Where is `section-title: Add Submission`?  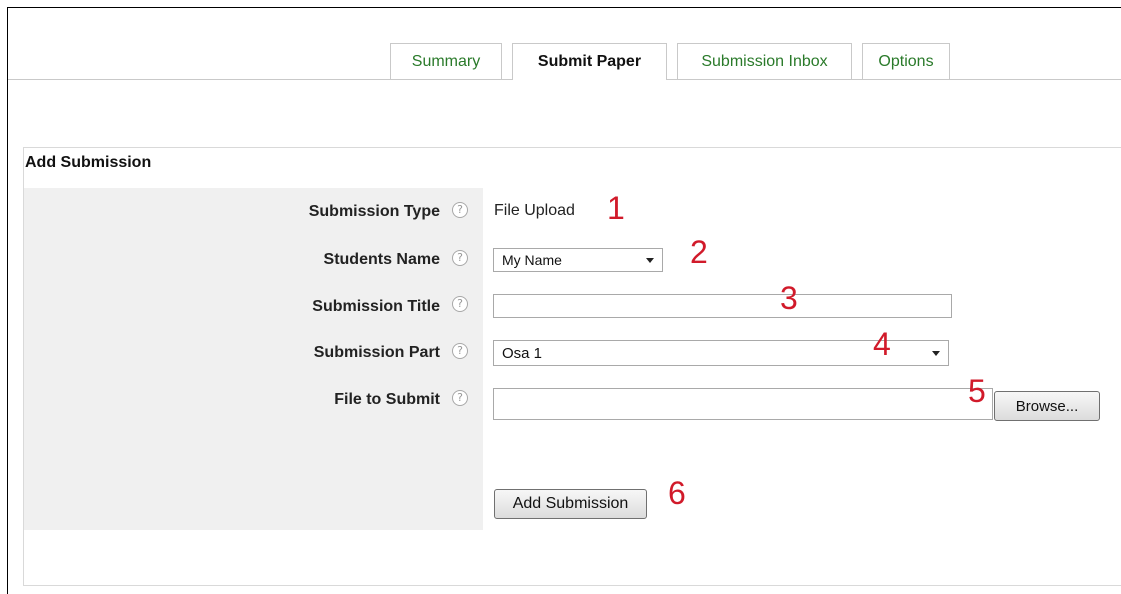
section-title: Add Submission is located at coordinates (88, 162).